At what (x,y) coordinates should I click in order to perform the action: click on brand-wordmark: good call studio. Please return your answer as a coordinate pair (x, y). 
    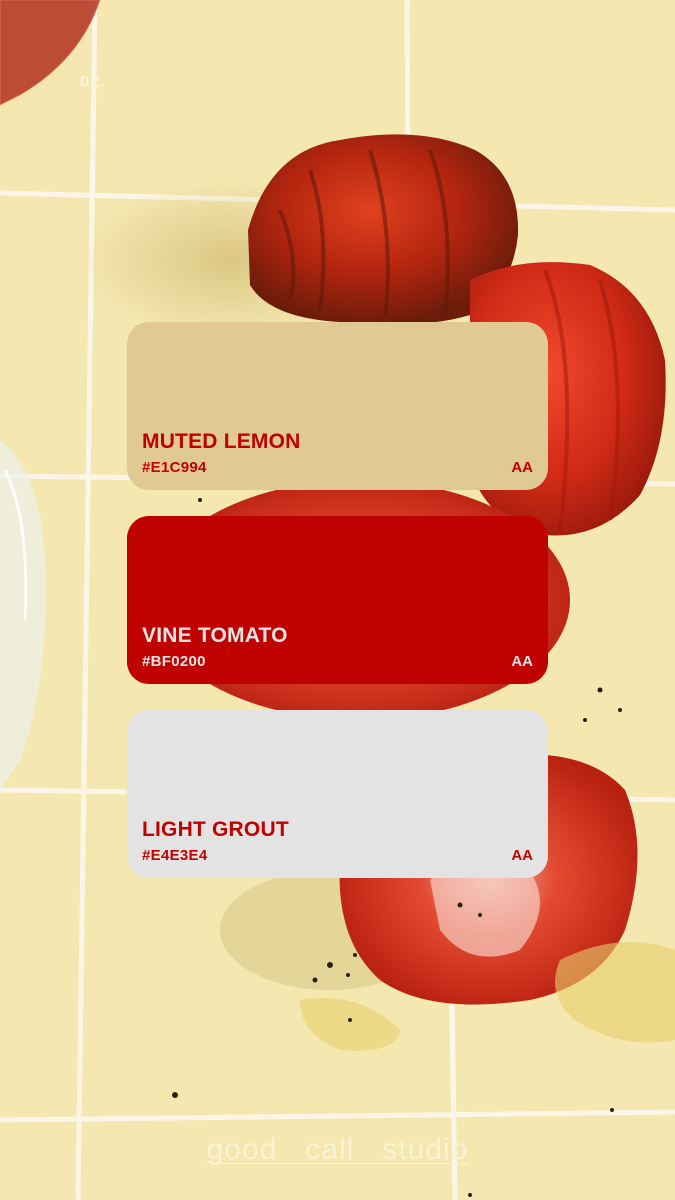
    Looking at the image, I should click on (337, 1150).